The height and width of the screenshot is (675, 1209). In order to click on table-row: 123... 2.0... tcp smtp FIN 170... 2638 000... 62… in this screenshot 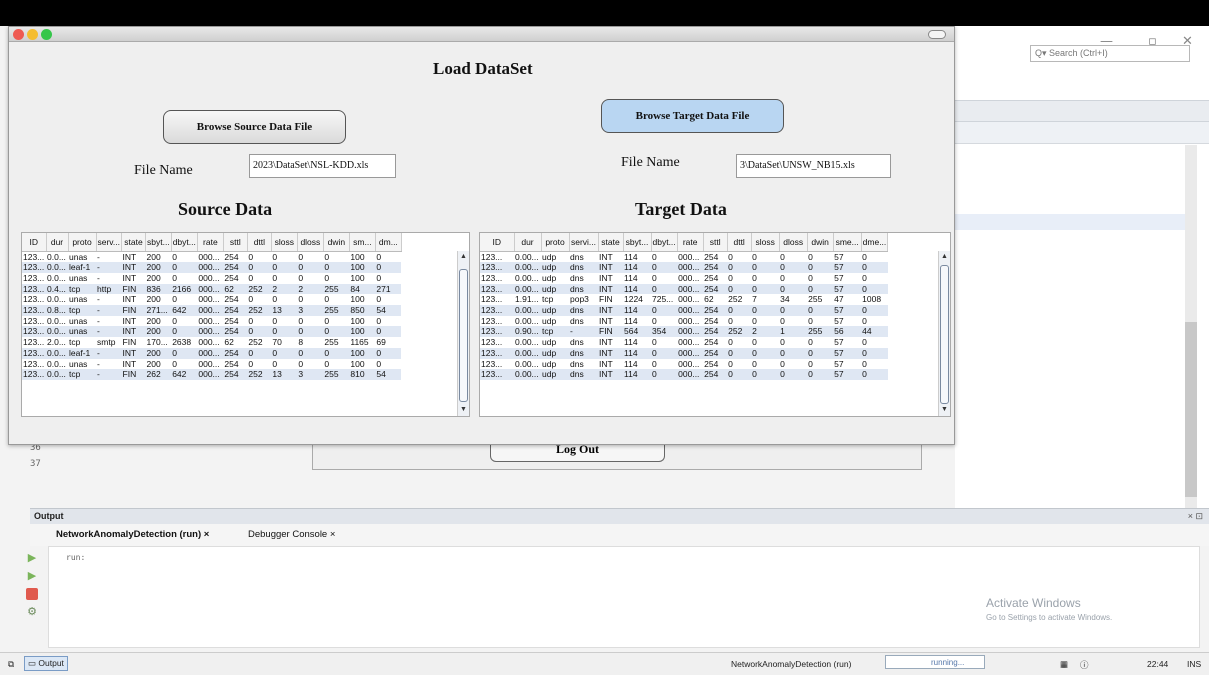, I will do `click(211, 342)`.